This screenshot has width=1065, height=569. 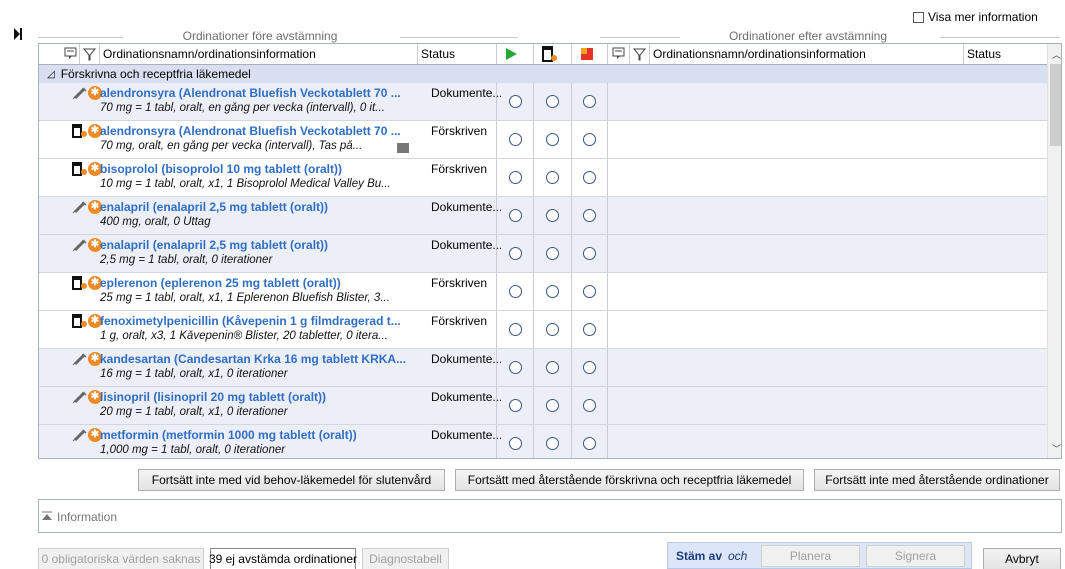 What do you see at coordinates (18, 34) in the screenshot?
I see `side-panel-toggle-icon` at bounding box center [18, 34].